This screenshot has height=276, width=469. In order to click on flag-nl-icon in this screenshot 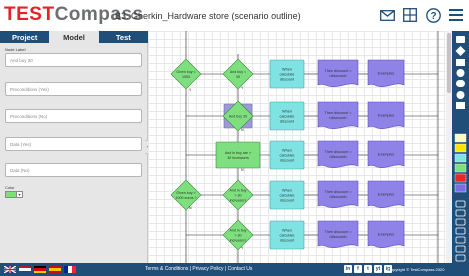, I will do `click(25, 269)`.